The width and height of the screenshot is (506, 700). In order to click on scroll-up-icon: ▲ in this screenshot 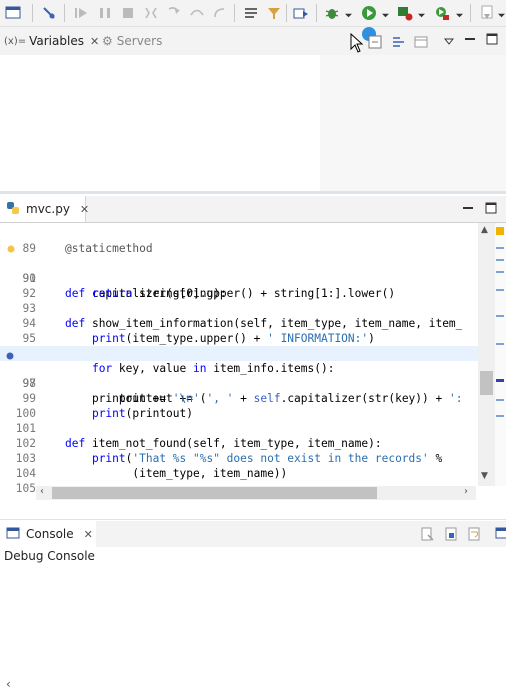, I will do `click(484, 230)`.